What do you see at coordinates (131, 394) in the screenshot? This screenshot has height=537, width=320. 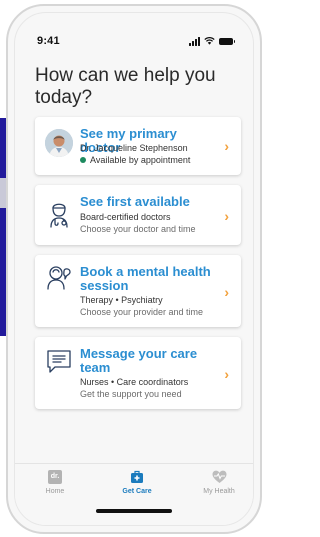 I see `card-description: Get the support you need` at bounding box center [131, 394].